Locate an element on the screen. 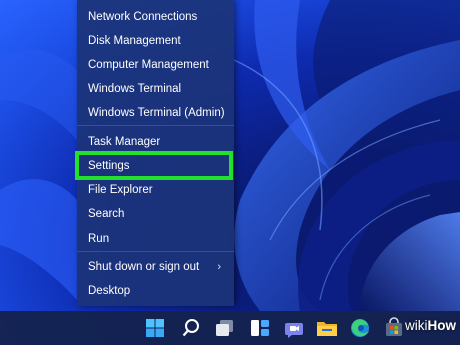 The width and height of the screenshot is (460, 345). teams-chat-icon is located at coordinates (294, 328).